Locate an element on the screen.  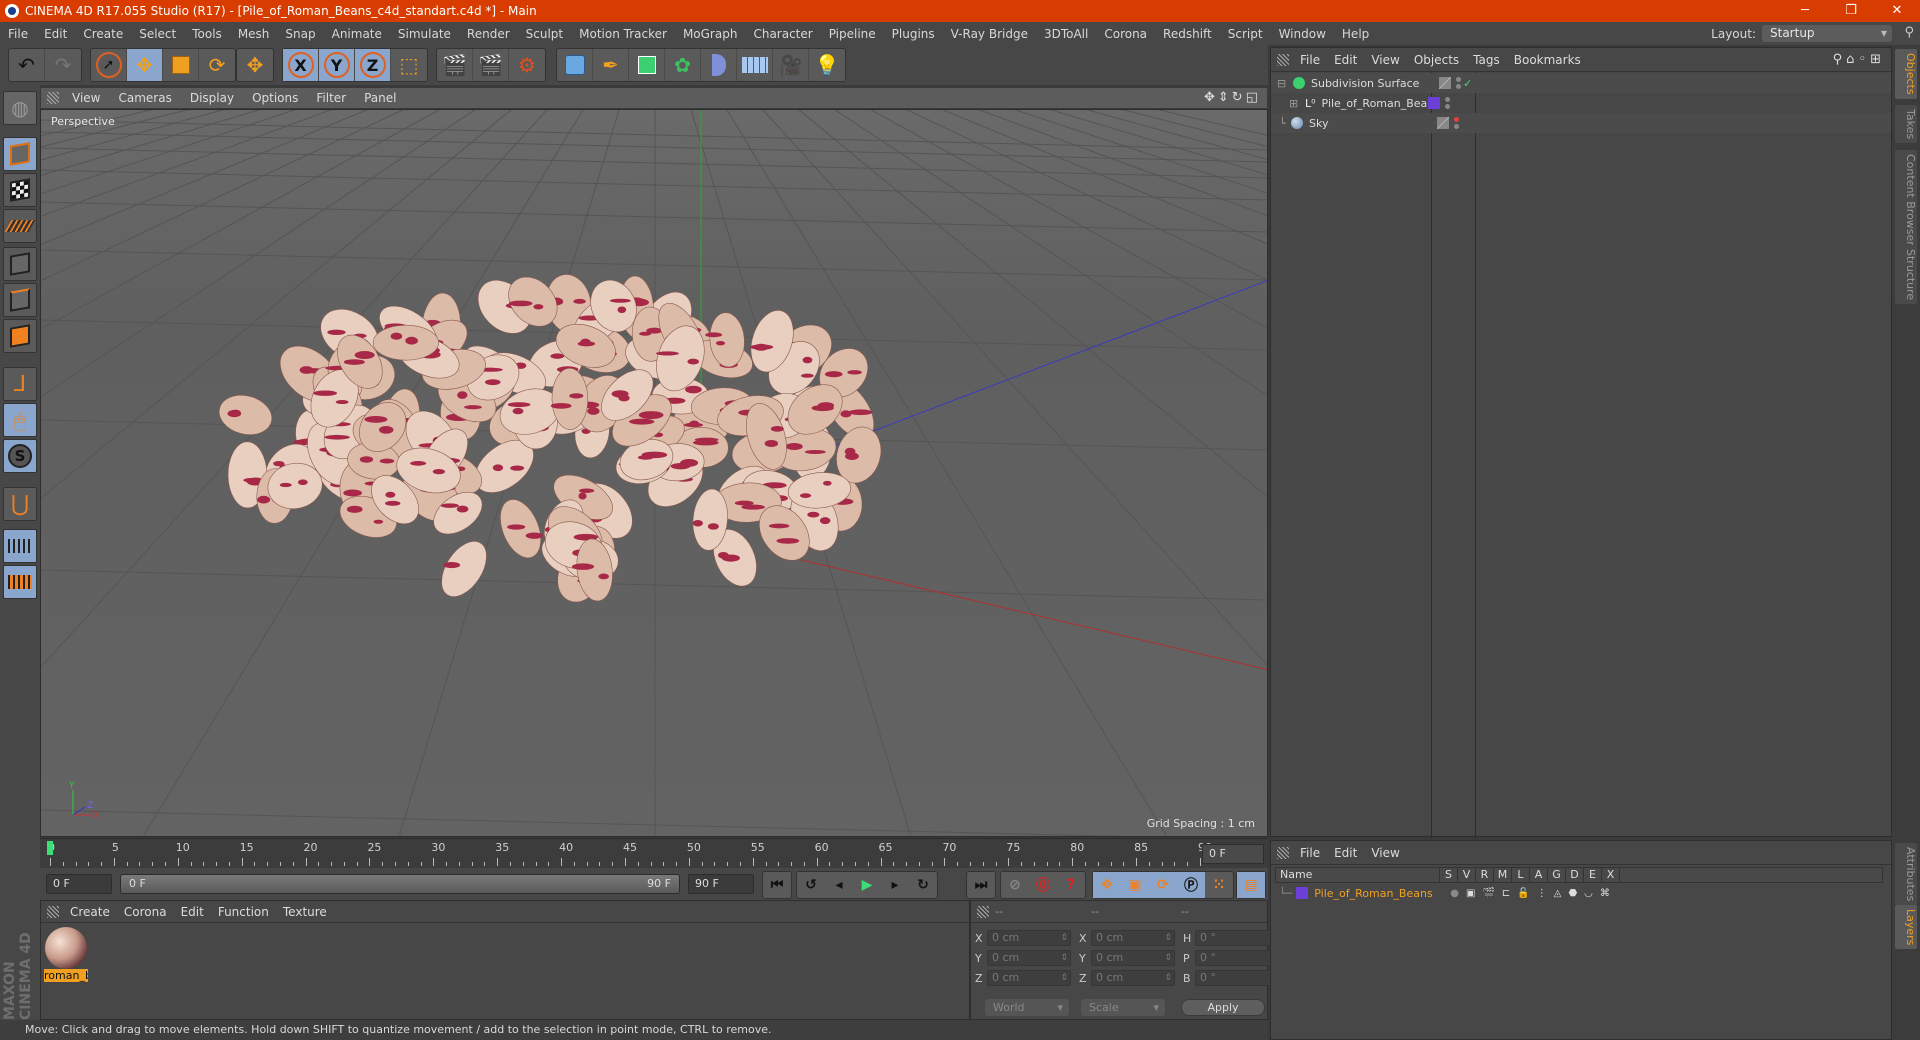
layers-menu-file: File is located at coordinates (1310, 853).